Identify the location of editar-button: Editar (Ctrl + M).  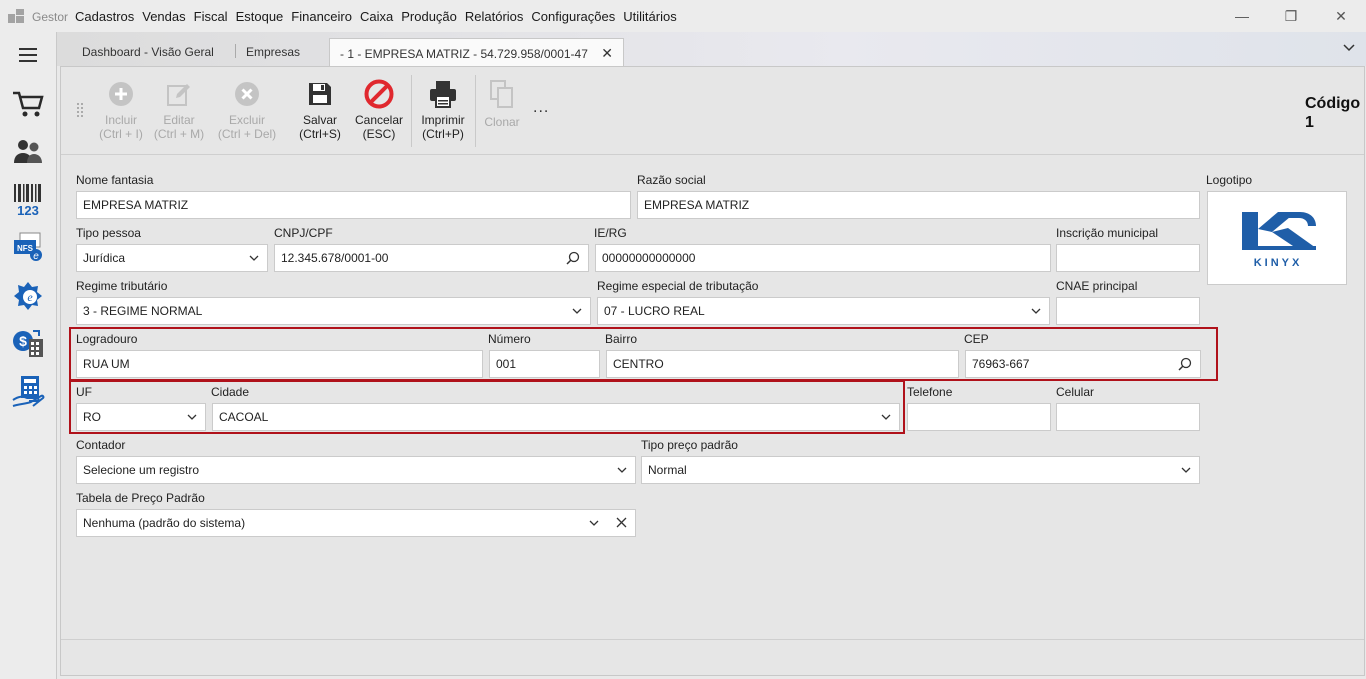
(179, 110).